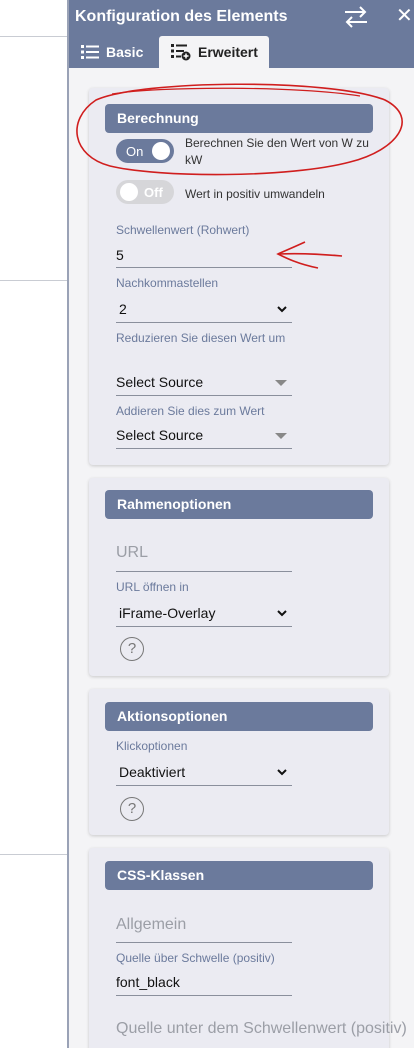  What do you see at coordinates (239, 875) in the screenshot?
I see `css-classes-header: CSS-Klassen` at bounding box center [239, 875].